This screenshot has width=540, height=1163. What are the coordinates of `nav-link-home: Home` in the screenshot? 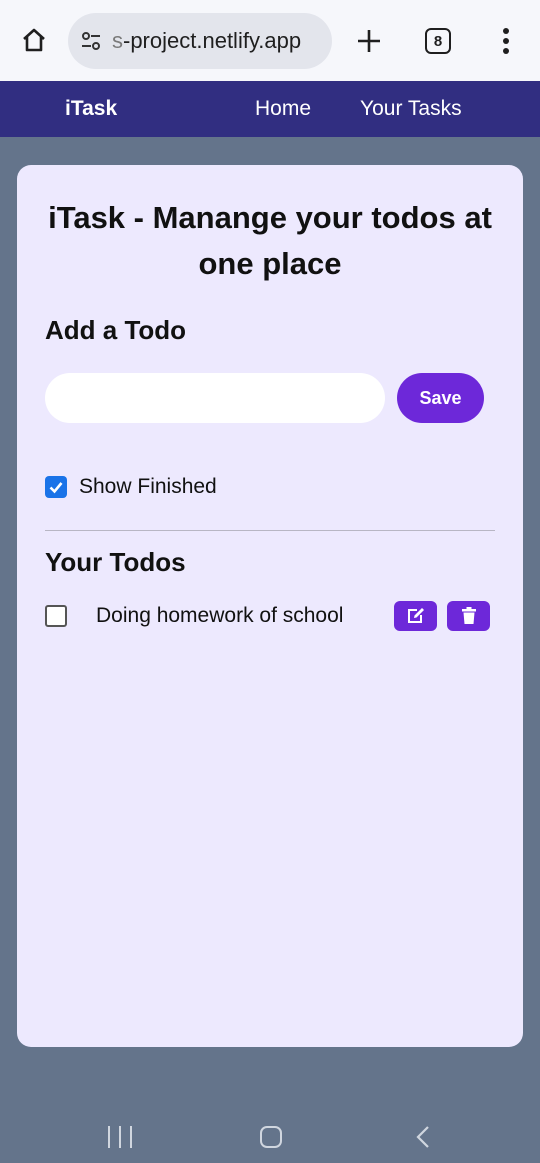 It's located at (283, 109).